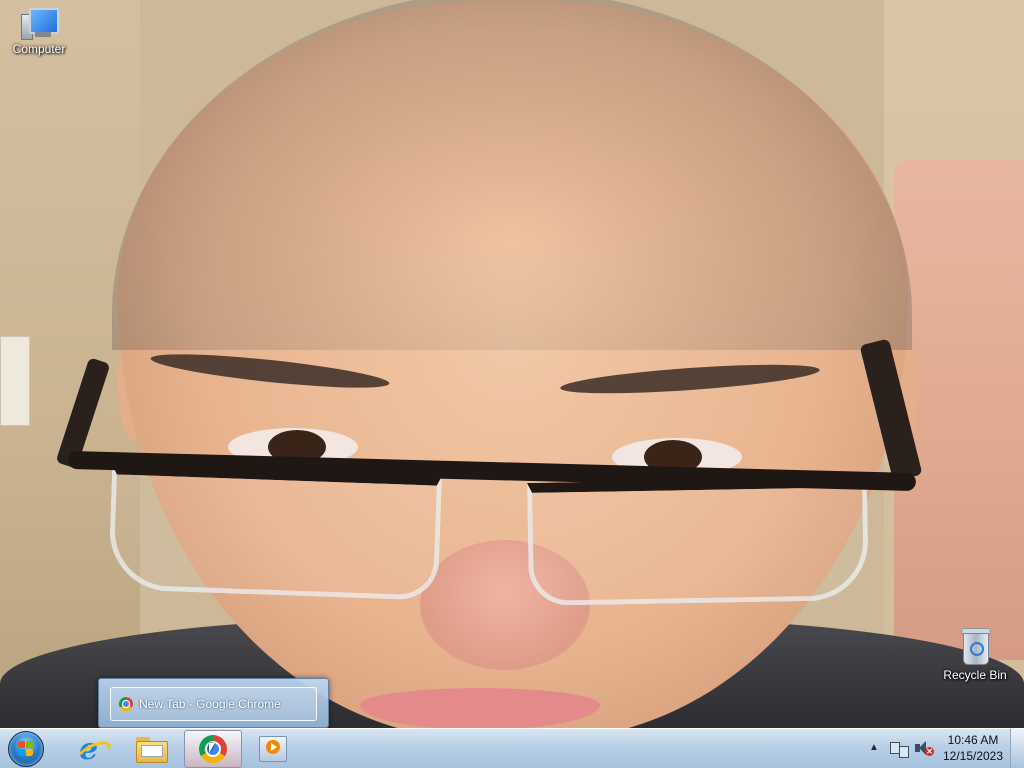  What do you see at coordinates (15, 381) in the screenshot?
I see `wallpaper-light-switch` at bounding box center [15, 381].